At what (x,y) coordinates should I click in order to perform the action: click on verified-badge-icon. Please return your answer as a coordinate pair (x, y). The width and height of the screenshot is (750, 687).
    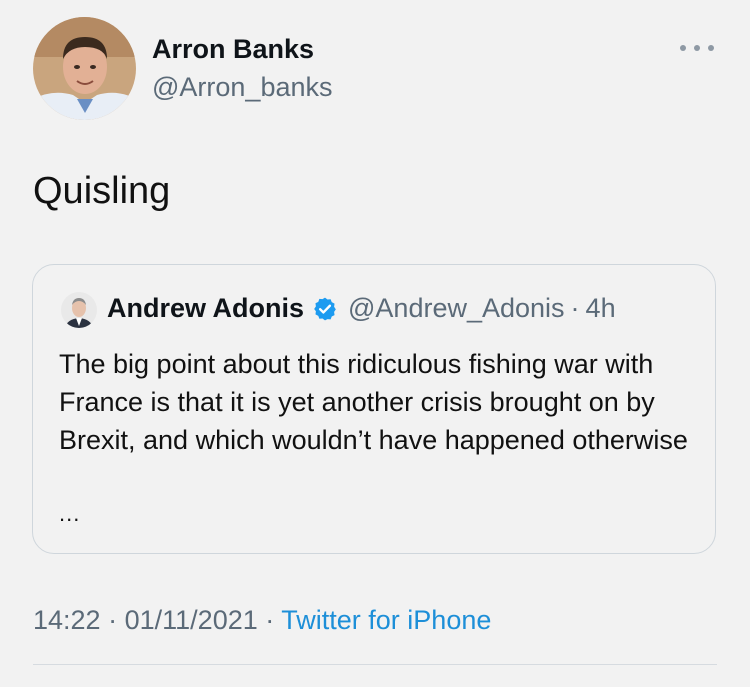
    Looking at the image, I should click on (325, 309).